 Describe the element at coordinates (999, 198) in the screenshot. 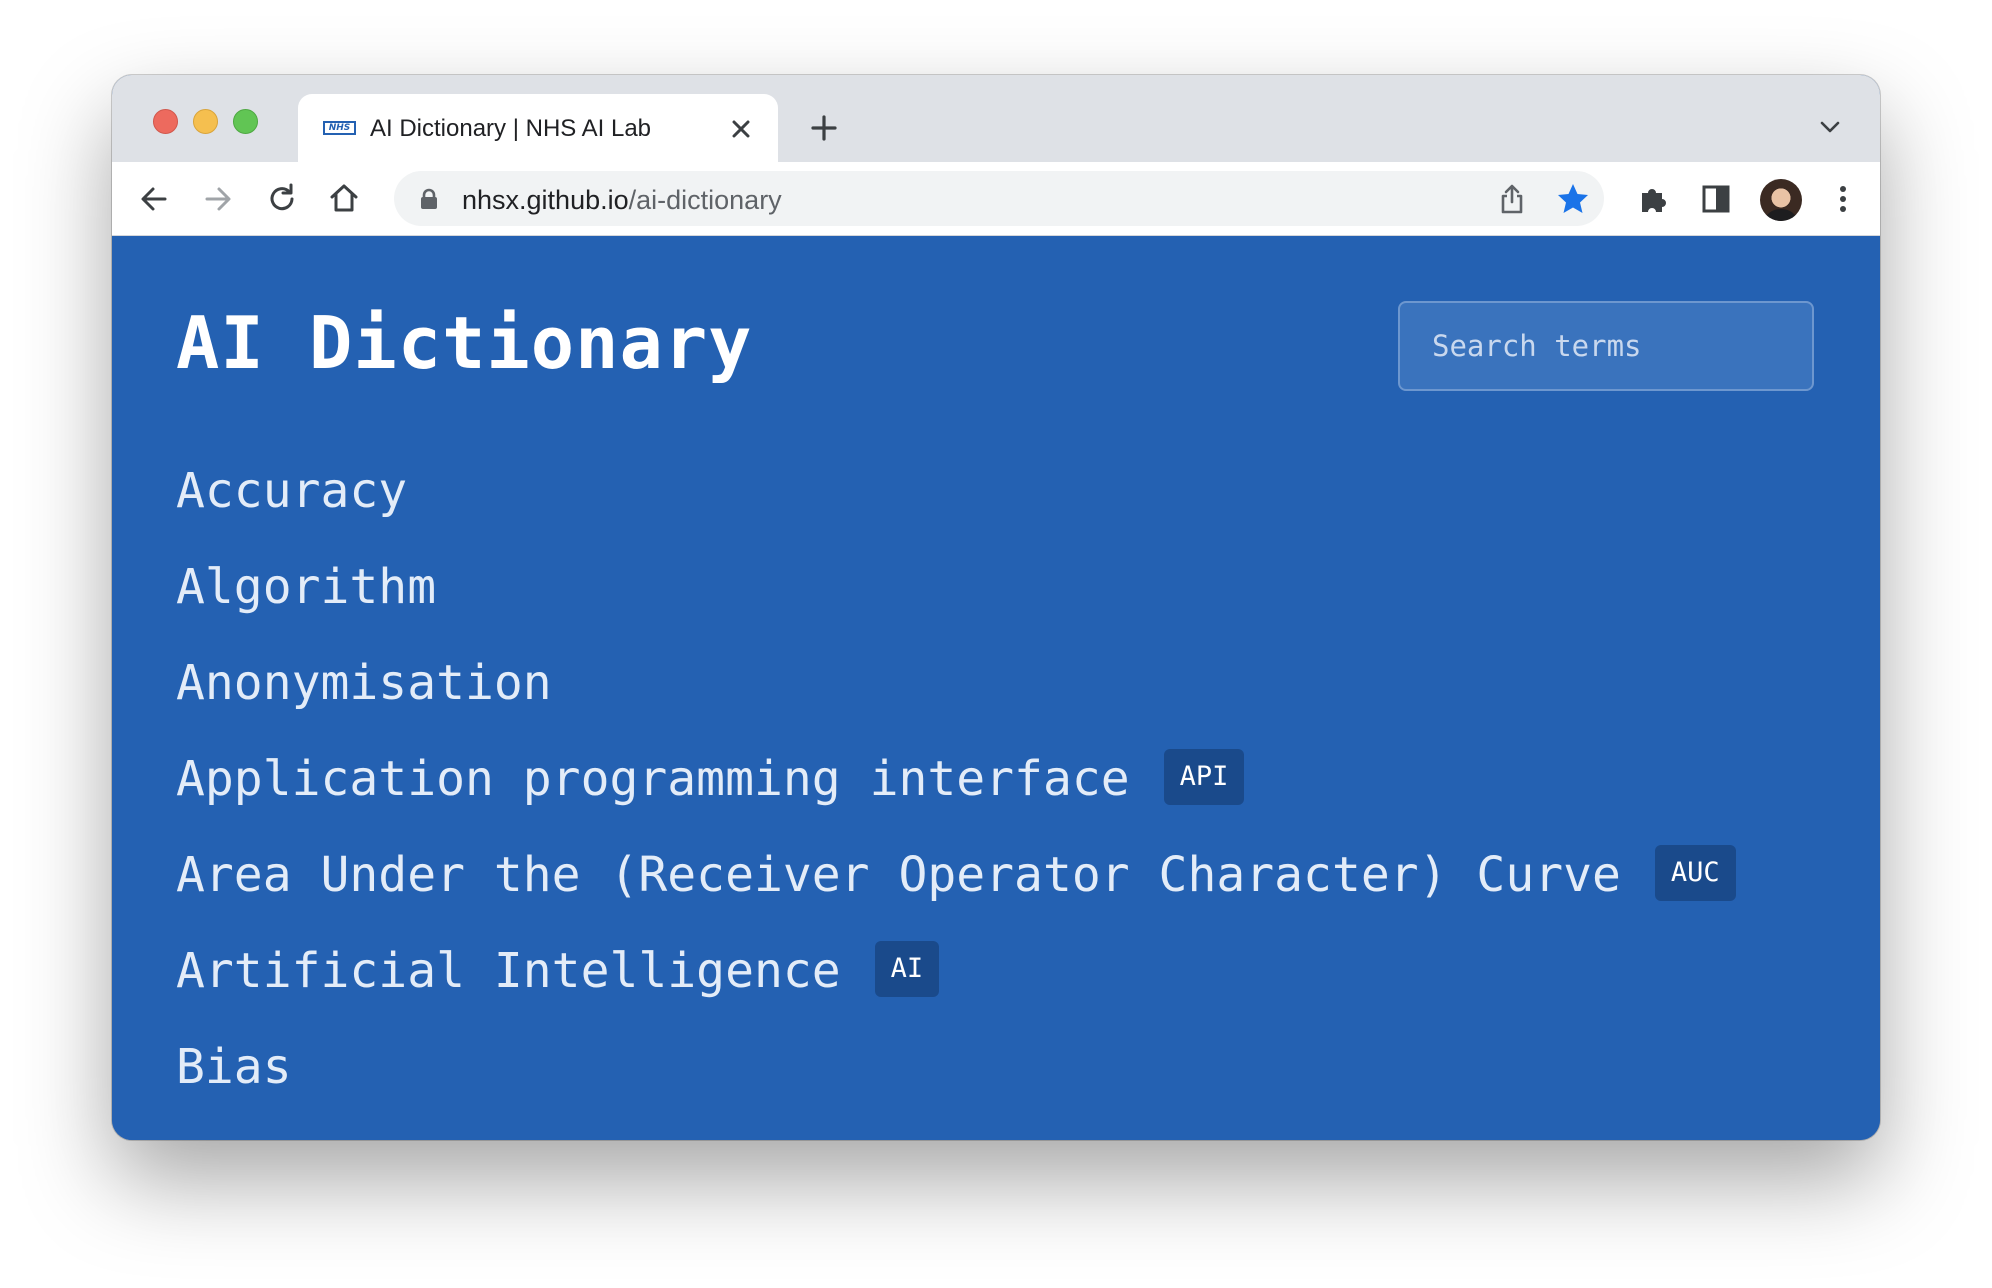

I see `address-bar: nhsx.github.io/ai-dictionary` at that location.